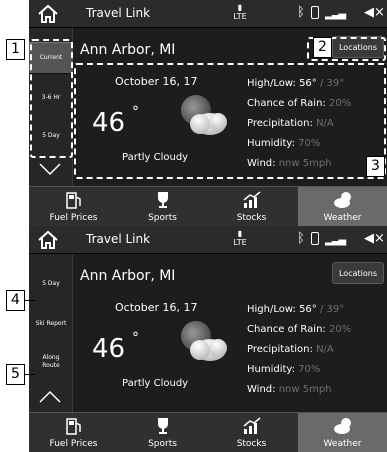 This screenshot has height=452, width=387. I want to click on weather-side-menu: 5 Day Ski Report Along Route, so click(51, 333).